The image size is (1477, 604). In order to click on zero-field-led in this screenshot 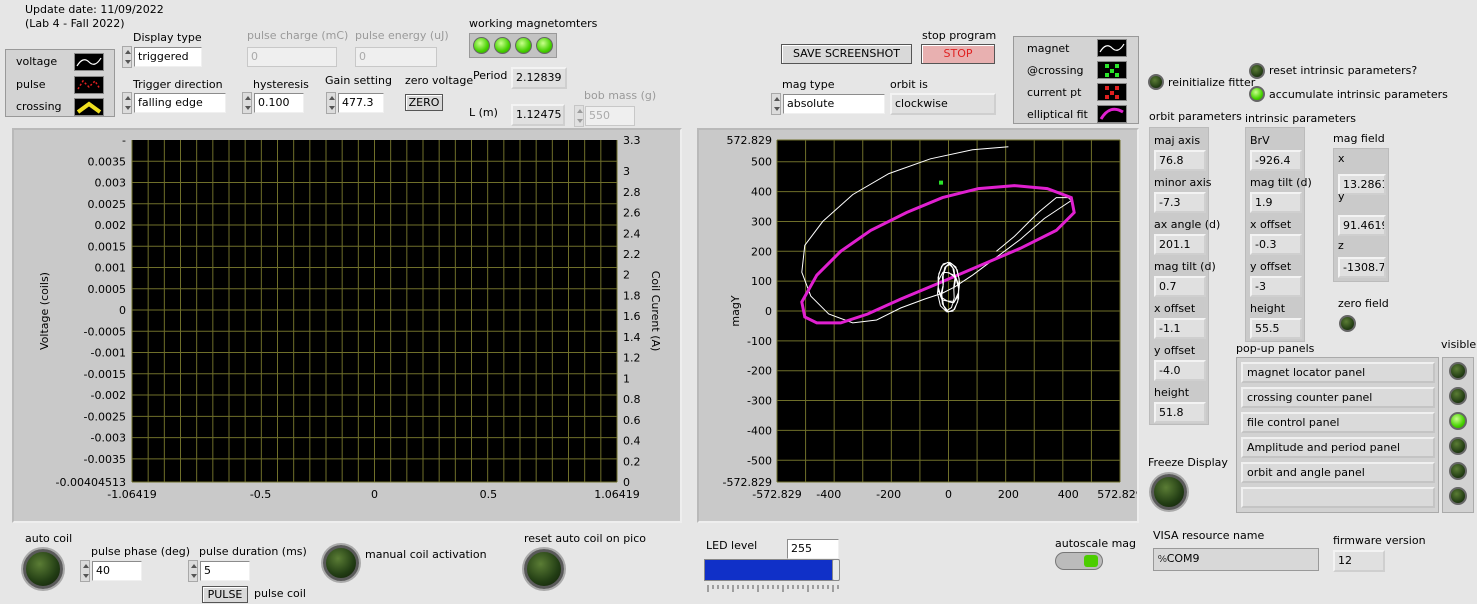, I will do `click(1347, 323)`.